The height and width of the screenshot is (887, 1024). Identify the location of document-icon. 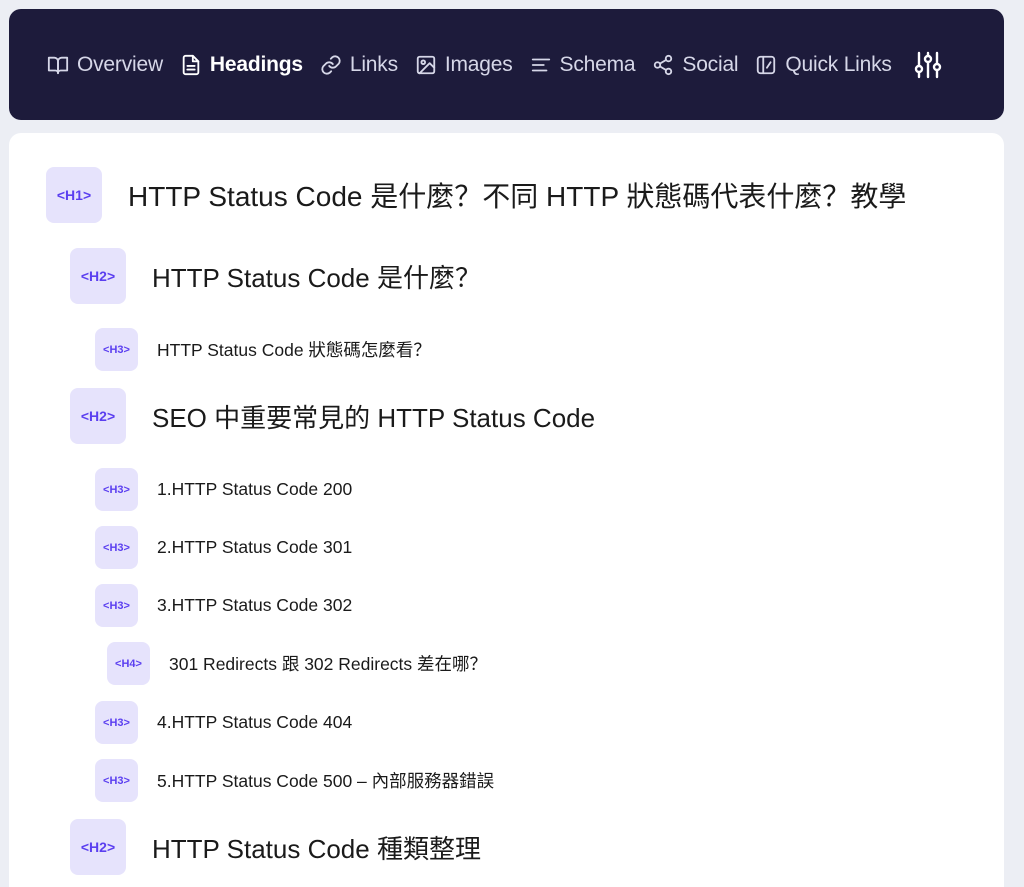
(191, 65).